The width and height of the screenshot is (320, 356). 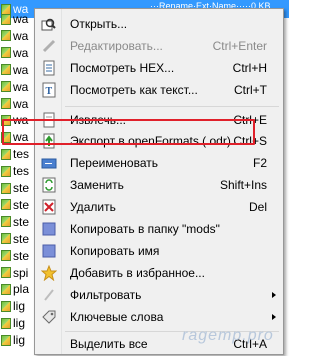 I want to click on delete-icon, so click(x=49, y=207).